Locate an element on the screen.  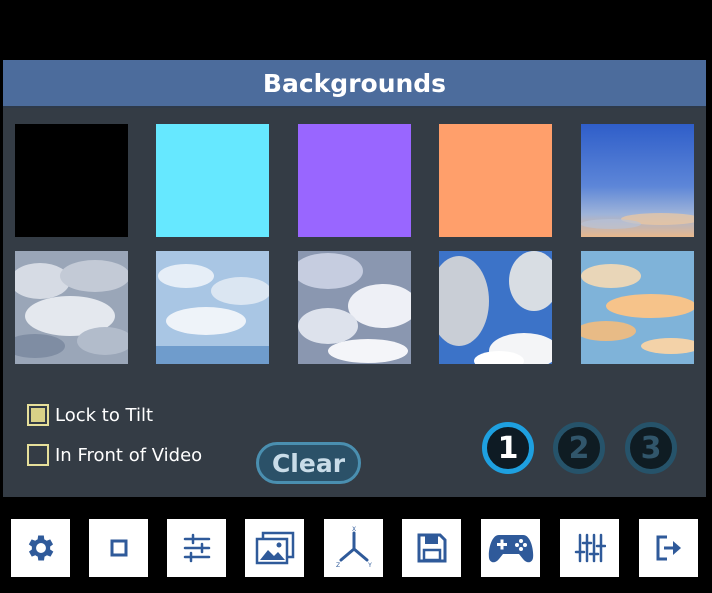
settings-button is located at coordinates (40, 548).